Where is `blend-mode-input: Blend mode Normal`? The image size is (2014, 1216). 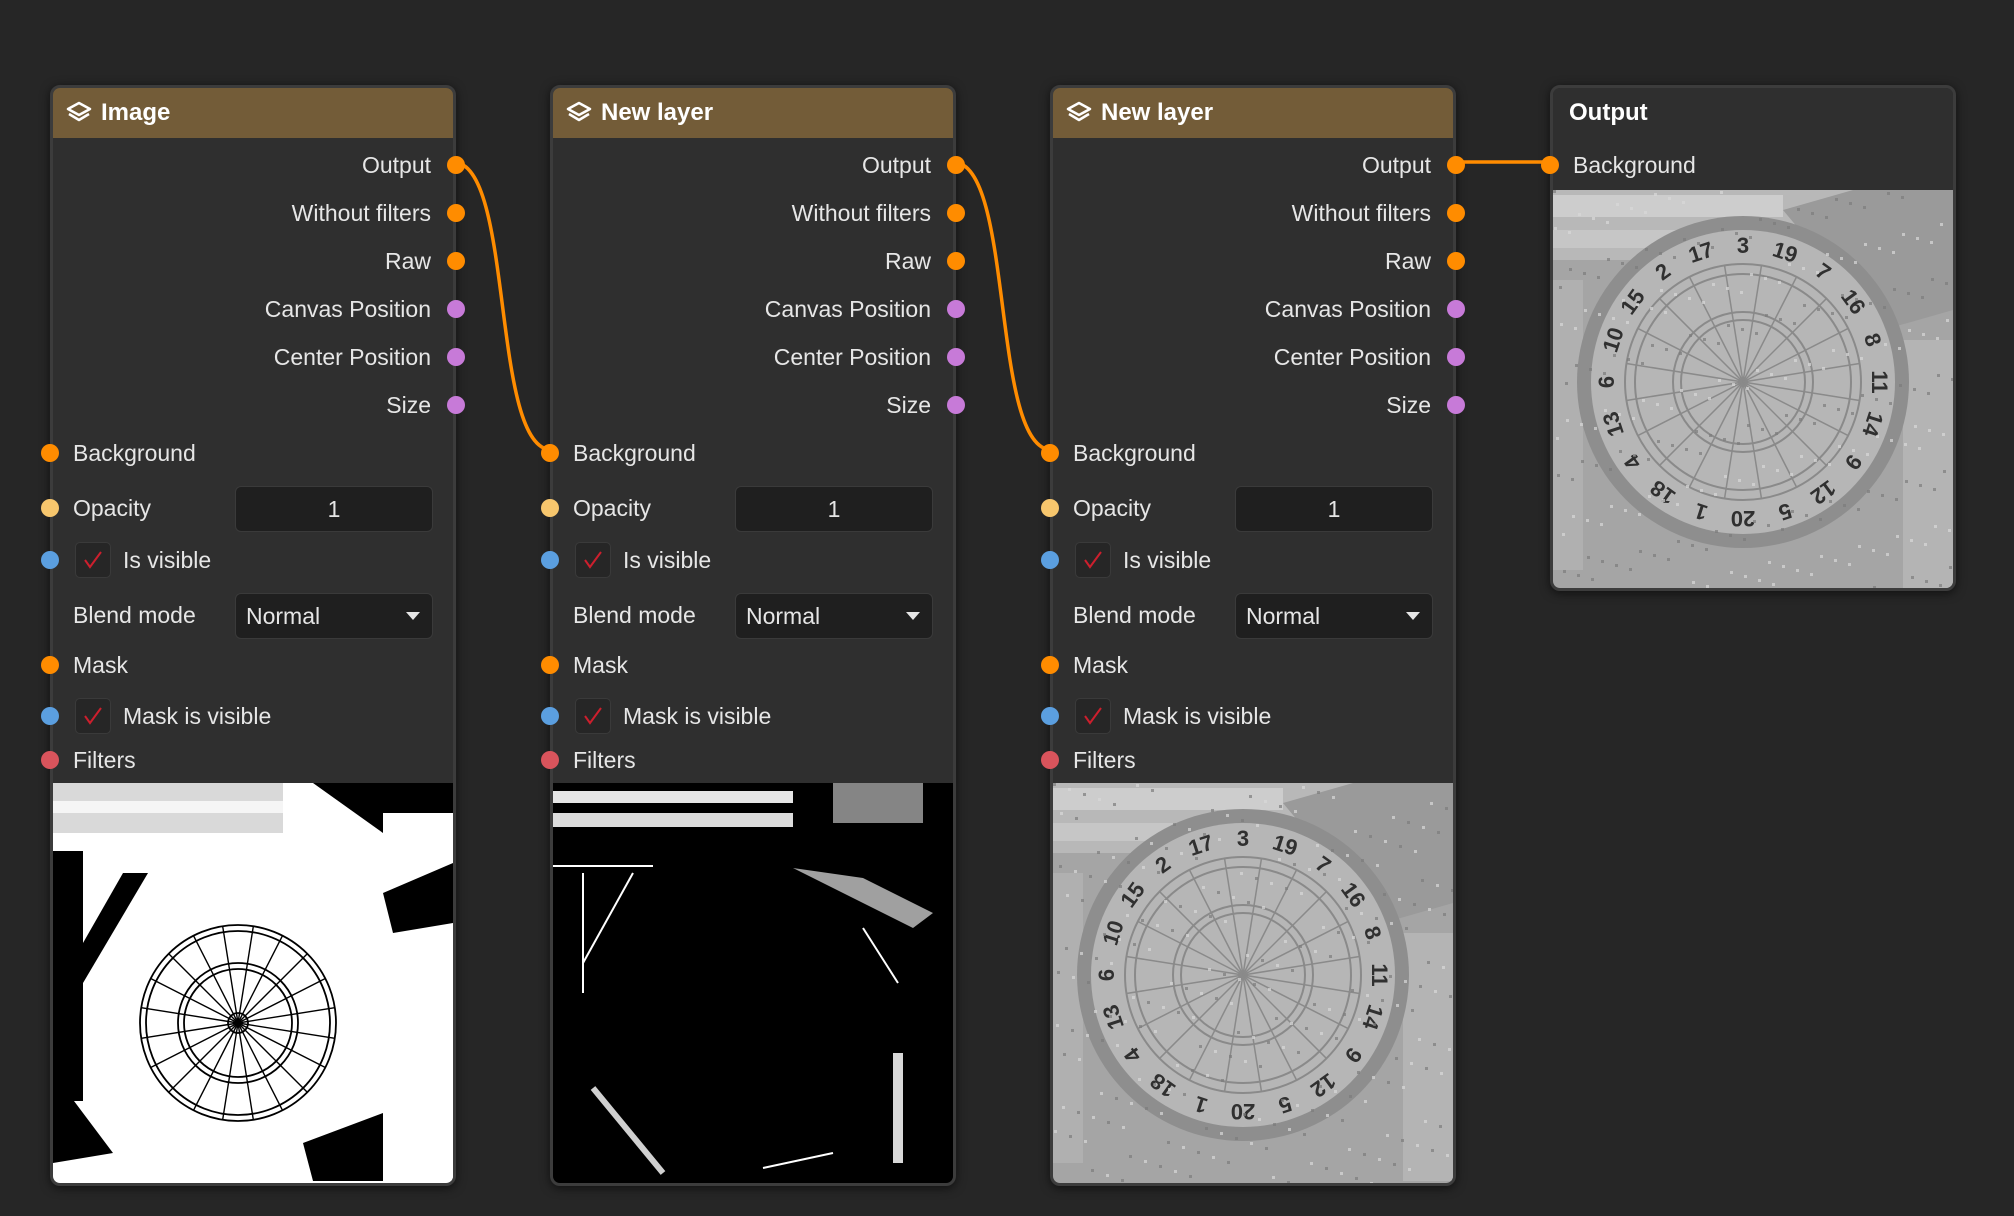
blend-mode-input: Blend mode Normal is located at coordinates (753, 616).